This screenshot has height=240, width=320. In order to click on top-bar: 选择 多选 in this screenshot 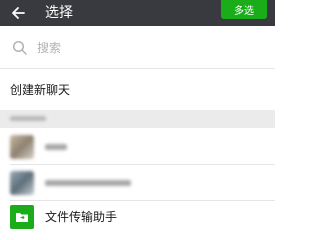, I will do `click(137, 13)`.